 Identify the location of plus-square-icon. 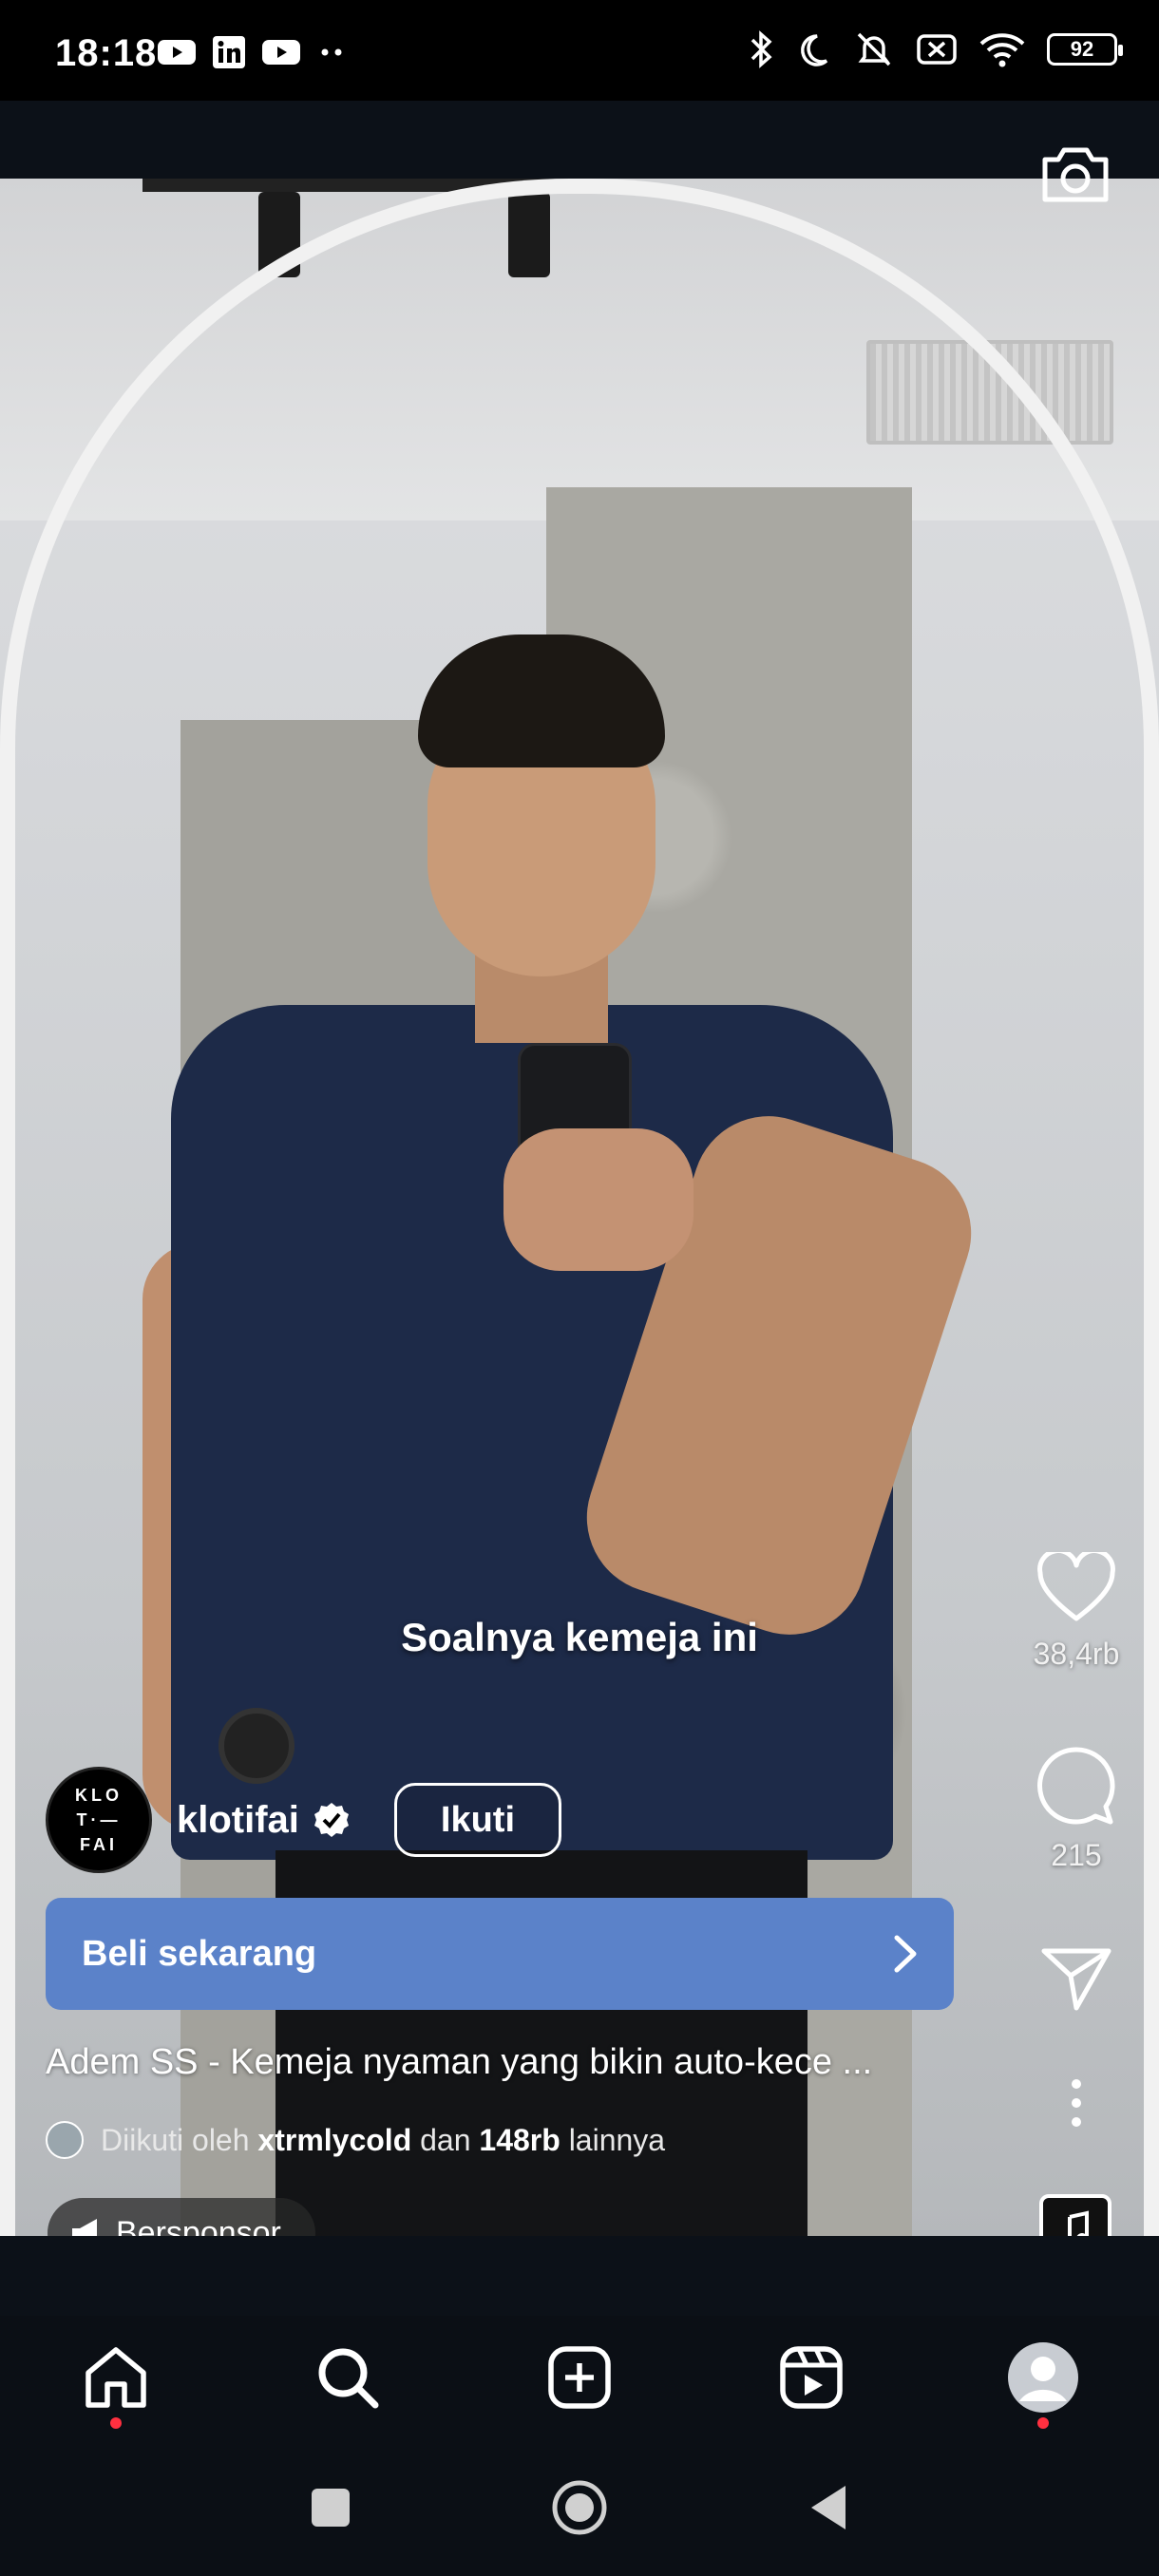
(579, 2377).